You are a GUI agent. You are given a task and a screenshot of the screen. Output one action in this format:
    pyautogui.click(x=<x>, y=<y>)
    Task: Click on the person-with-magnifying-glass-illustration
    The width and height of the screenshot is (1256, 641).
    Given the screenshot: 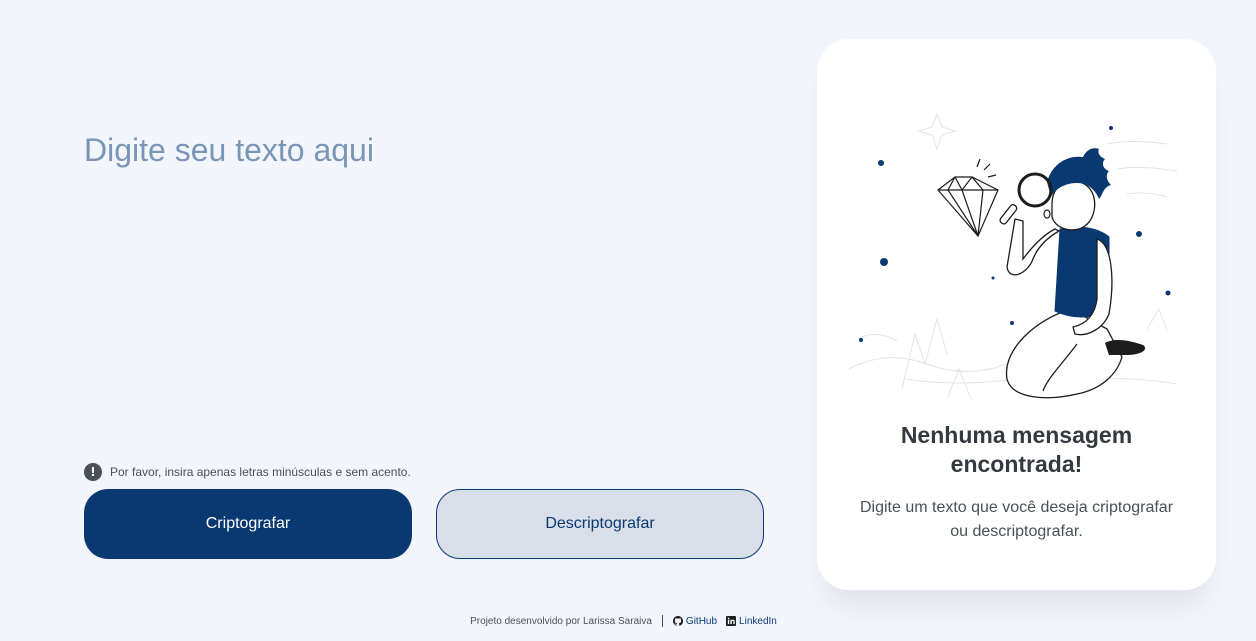 What is the action you would take?
    pyautogui.click(x=1013, y=255)
    